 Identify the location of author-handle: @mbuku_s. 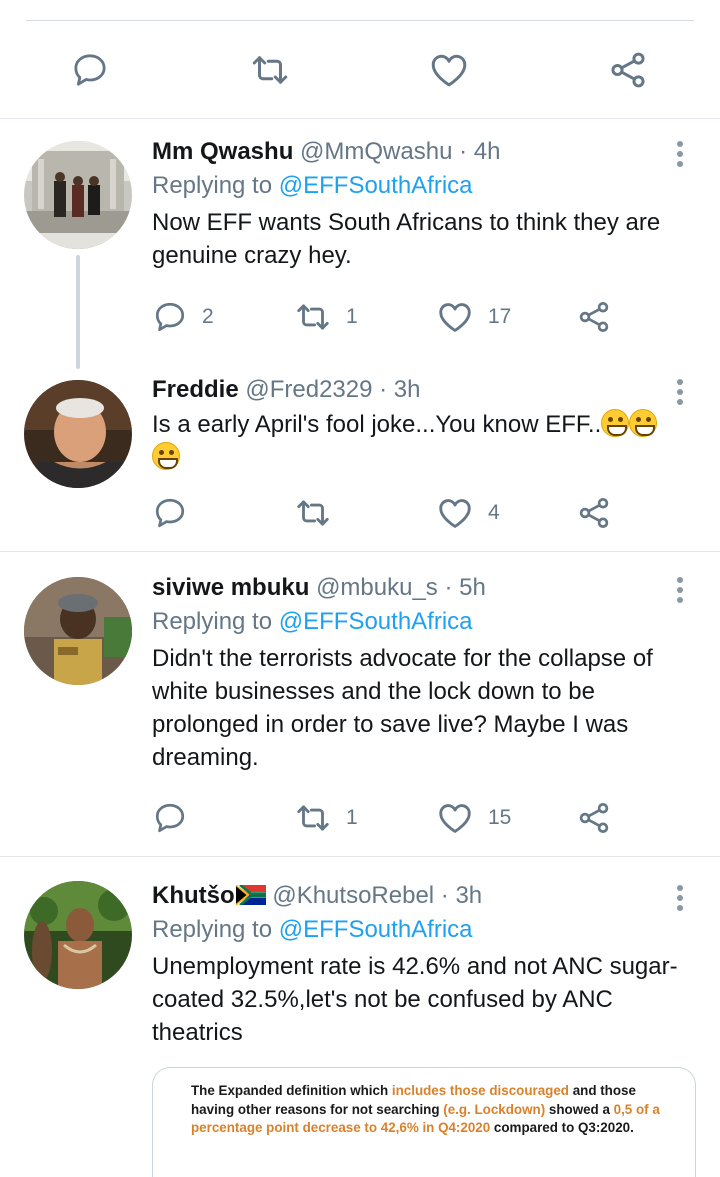
(377, 587).